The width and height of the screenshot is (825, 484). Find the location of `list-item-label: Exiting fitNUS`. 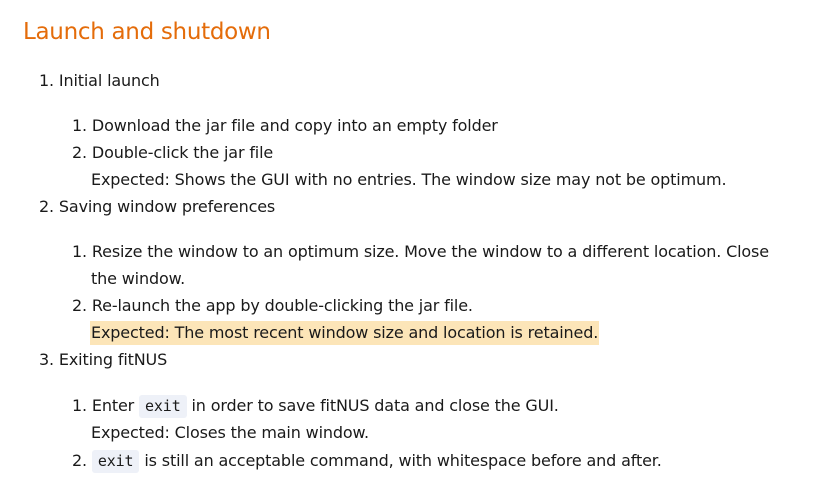

list-item-label: Exiting fitNUS is located at coordinates (113, 359).